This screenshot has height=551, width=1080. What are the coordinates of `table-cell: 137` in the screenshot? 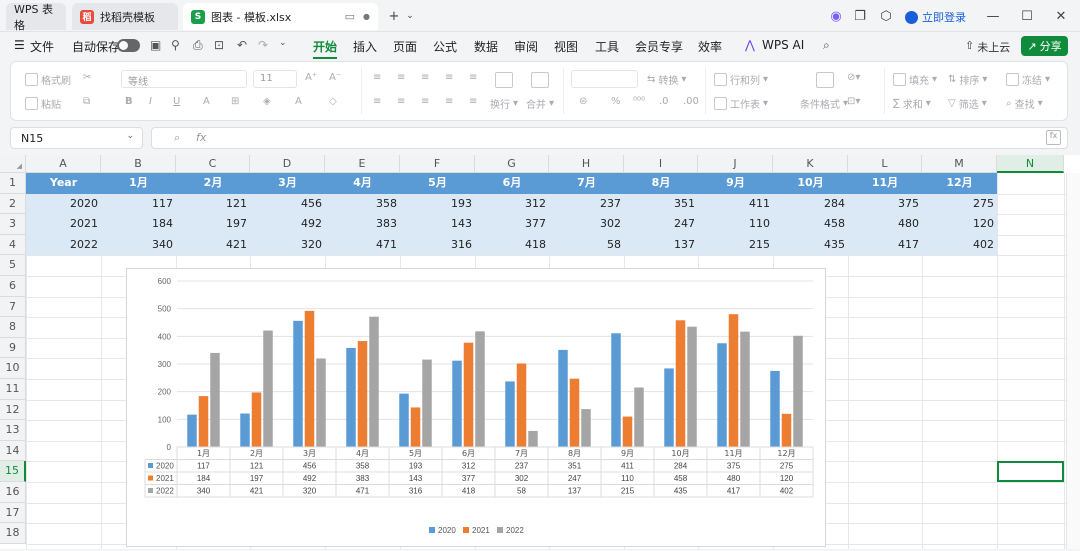 It's located at (661, 245).